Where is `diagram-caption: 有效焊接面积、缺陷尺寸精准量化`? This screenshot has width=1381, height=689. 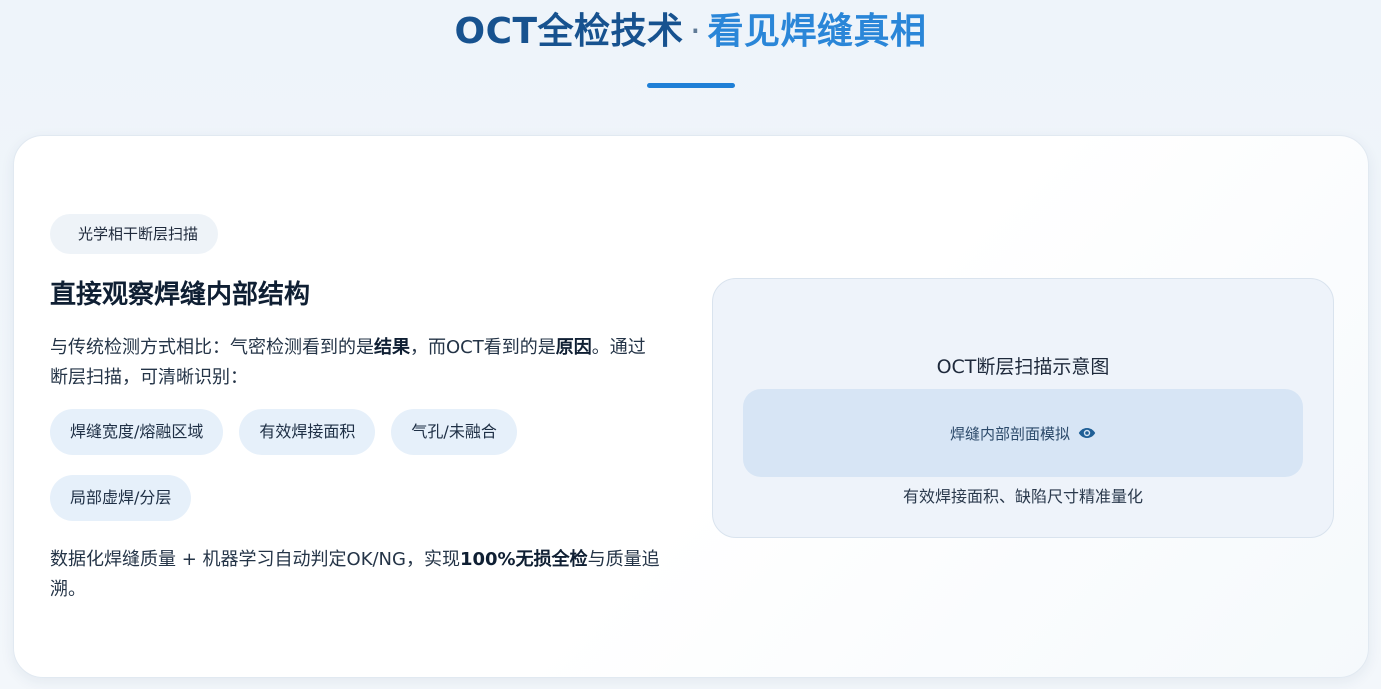 diagram-caption: 有效焊接面积、缺陷尺寸精准量化 is located at coordinates (1022, 496).